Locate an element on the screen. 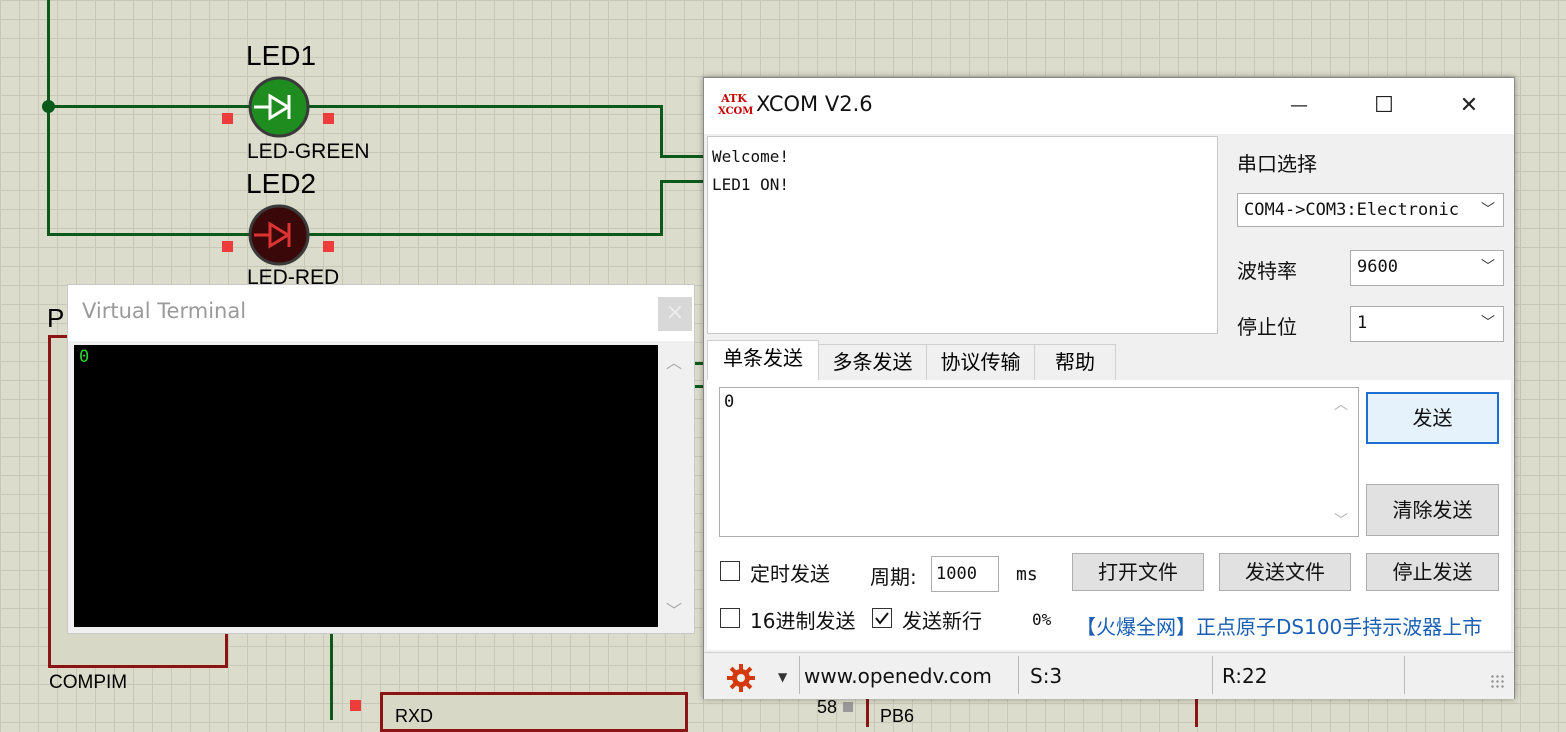 Image resolution: width=1566 pixels, height=732 pixels. junction-dot is located at coordinates (48, 106).